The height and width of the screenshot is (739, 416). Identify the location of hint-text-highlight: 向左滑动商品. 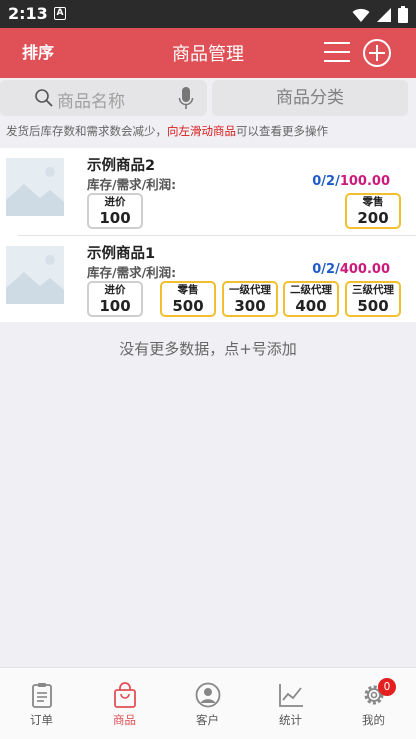
(201, 131).